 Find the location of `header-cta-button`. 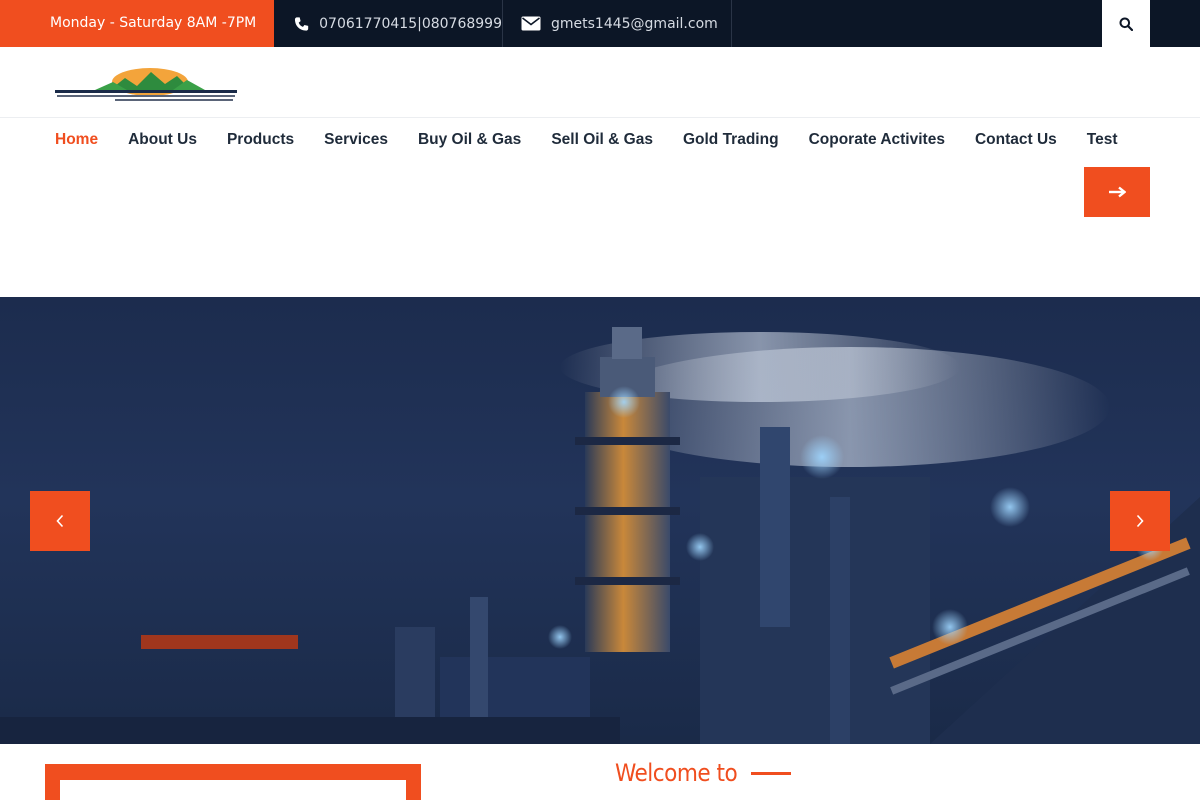

header-cta-button is located at coordinates (1117, 192).